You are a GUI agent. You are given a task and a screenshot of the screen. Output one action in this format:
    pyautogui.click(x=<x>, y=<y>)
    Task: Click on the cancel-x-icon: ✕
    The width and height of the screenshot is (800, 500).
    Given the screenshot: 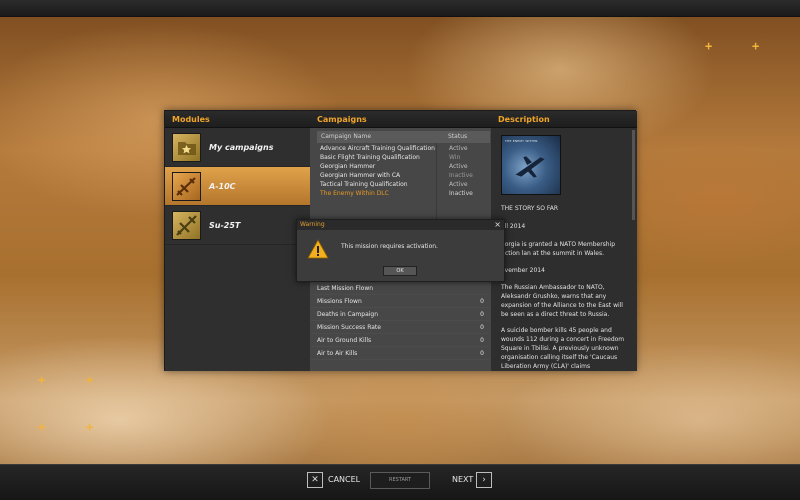 What is the action you would take?
    pyautogui.click(x=315, y=480)
    